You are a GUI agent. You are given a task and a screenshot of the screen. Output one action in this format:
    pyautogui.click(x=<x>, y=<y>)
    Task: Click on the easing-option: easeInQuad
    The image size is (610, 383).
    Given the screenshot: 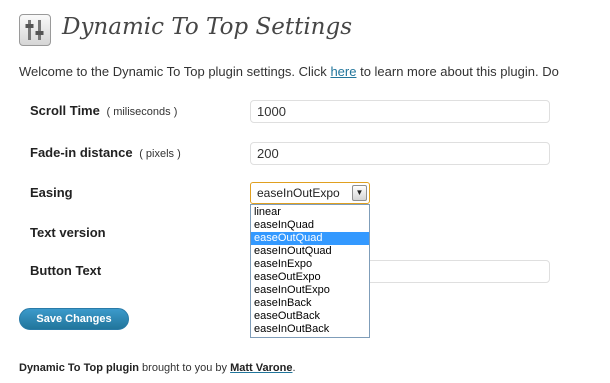 What is the action you would take?
    pyautogui.click(x=310, y=225)
    